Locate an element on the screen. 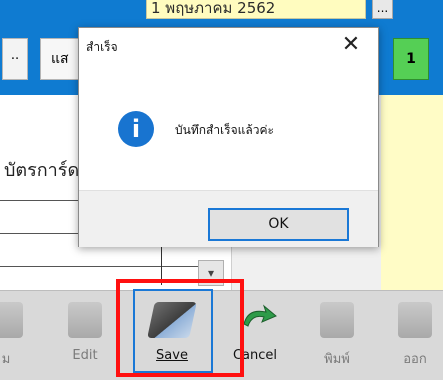 The image size is (443, 380). annotation-highlight-box is located at coordinates (180, 328).